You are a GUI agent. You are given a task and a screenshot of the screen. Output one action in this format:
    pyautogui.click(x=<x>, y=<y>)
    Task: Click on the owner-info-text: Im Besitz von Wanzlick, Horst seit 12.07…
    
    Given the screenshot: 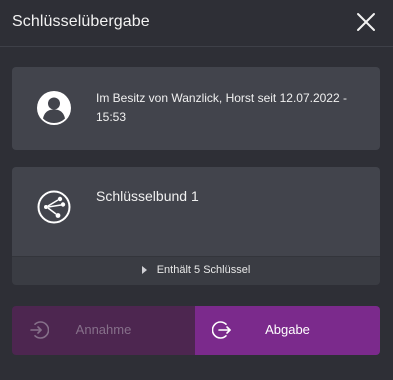 What is the action you would take?
    pyautogui.click(x=221, y=107)
    